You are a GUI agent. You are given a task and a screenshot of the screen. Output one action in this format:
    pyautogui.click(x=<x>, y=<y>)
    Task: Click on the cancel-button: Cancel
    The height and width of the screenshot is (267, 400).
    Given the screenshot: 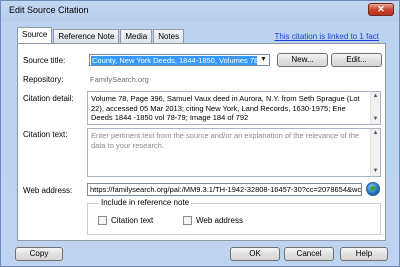 What is the action you would take?
    pyautogui.click(x=309, y=254)
    